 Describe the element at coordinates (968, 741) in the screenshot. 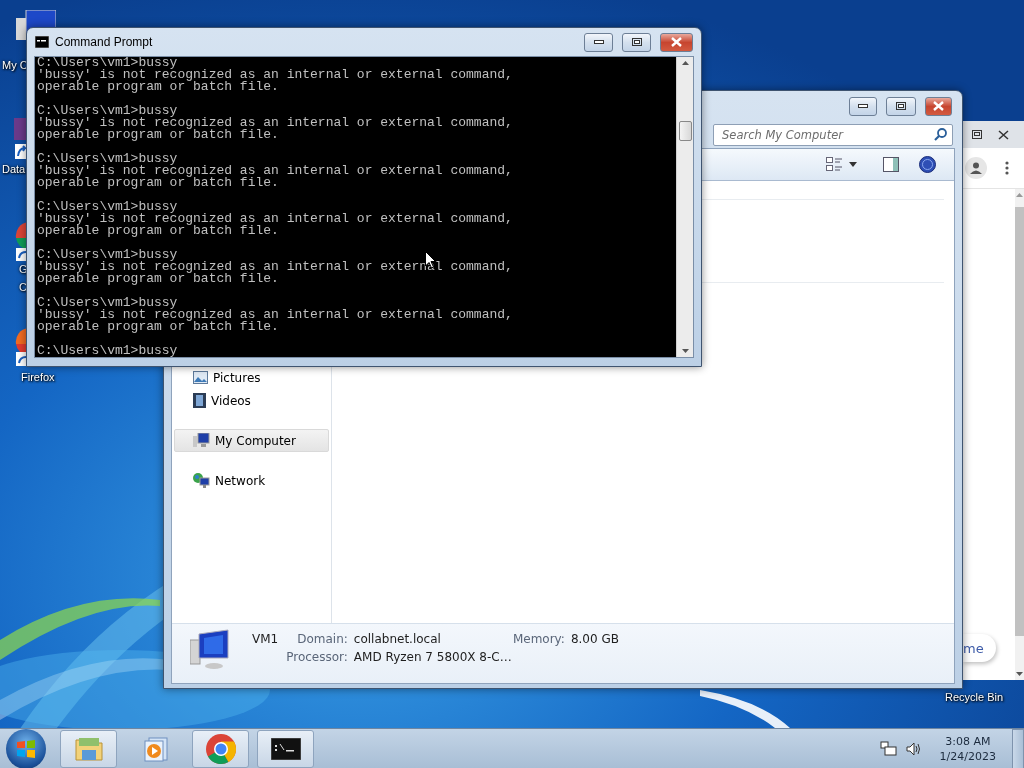

I see `clock-time: 3:08 AM` at that location.